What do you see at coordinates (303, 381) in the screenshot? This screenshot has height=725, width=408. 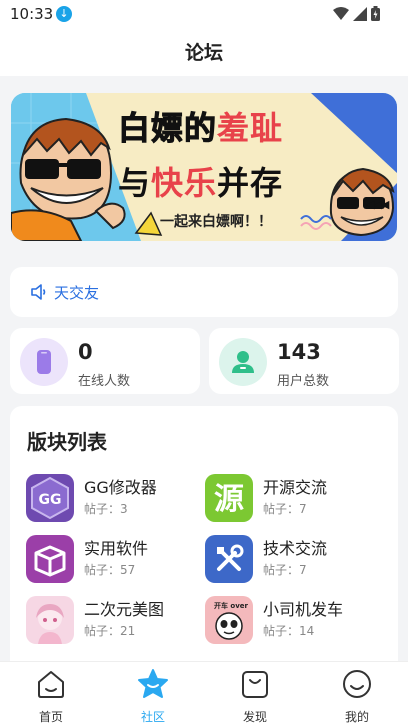 I see `user-label: 用户总数` at bounding box center [303, 381].